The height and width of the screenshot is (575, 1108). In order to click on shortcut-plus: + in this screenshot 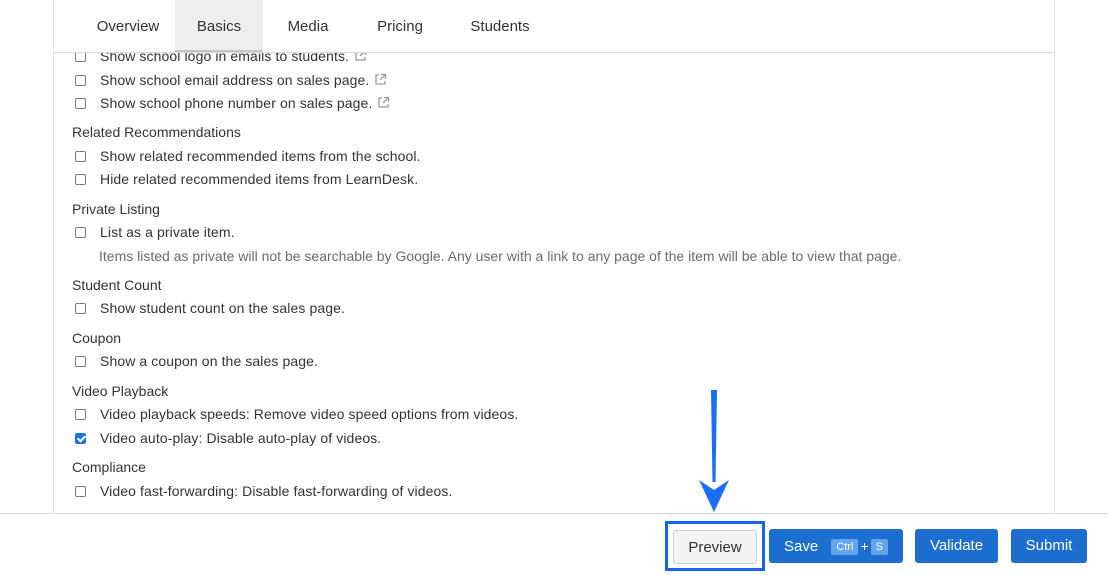, I will do `click(864, 546)`.